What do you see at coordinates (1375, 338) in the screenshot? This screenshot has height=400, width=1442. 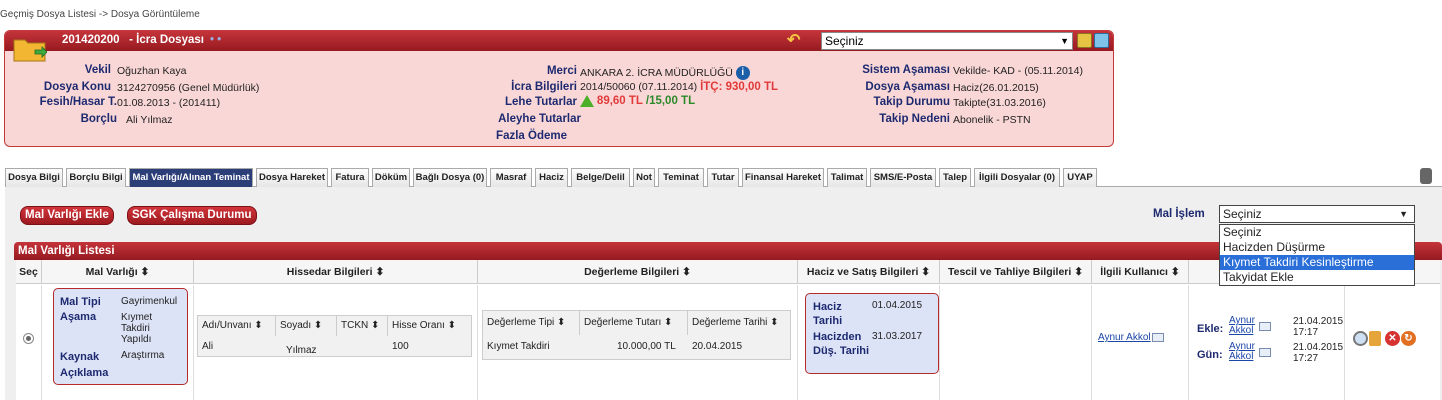 I see `edit-icon` at bounding box center [1375, 338].